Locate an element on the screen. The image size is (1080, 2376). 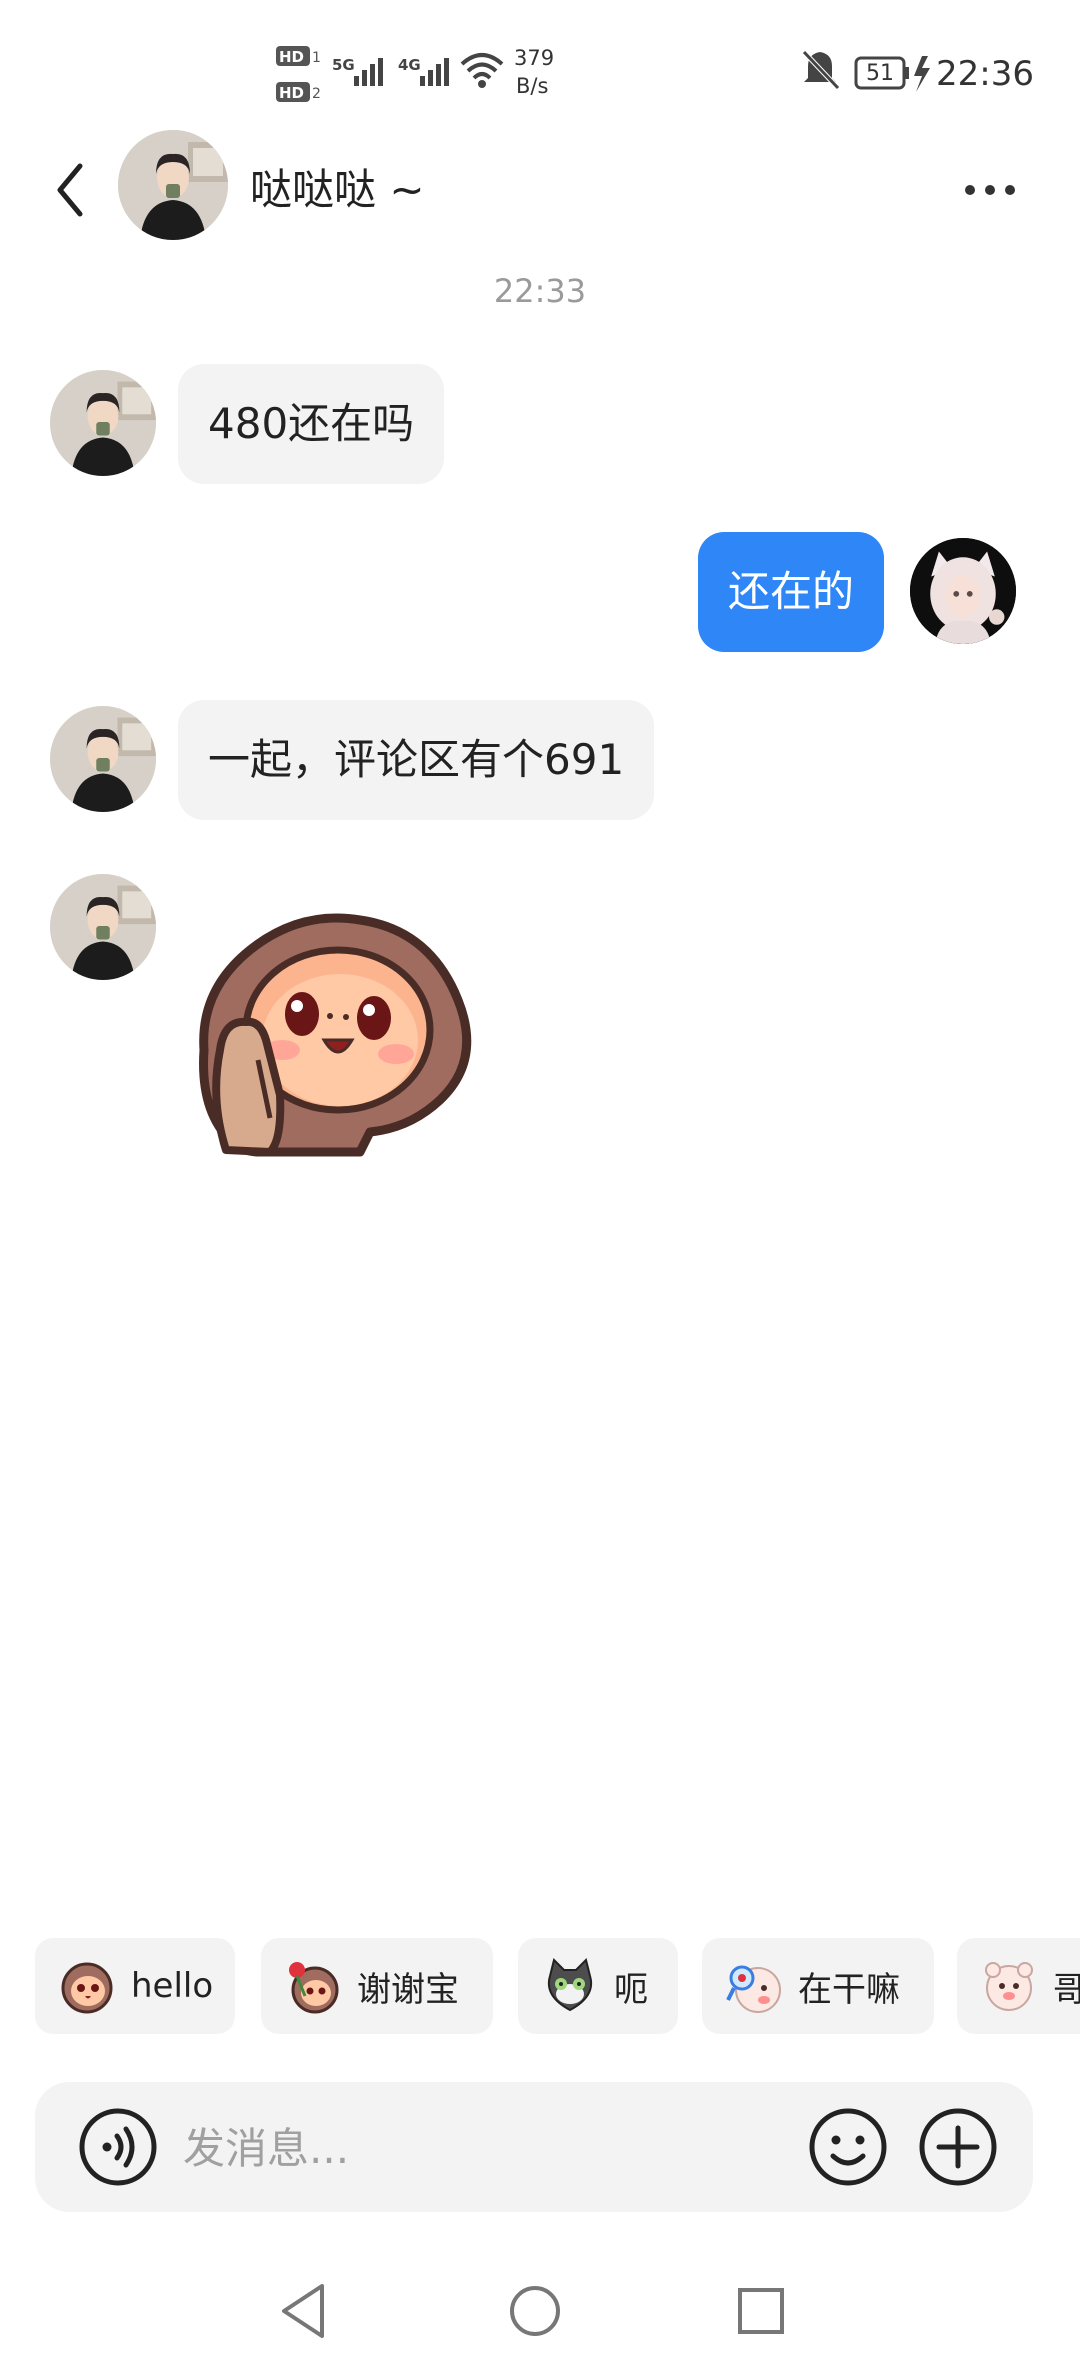
chevron-left-icon is located at coordinates (70, 190).